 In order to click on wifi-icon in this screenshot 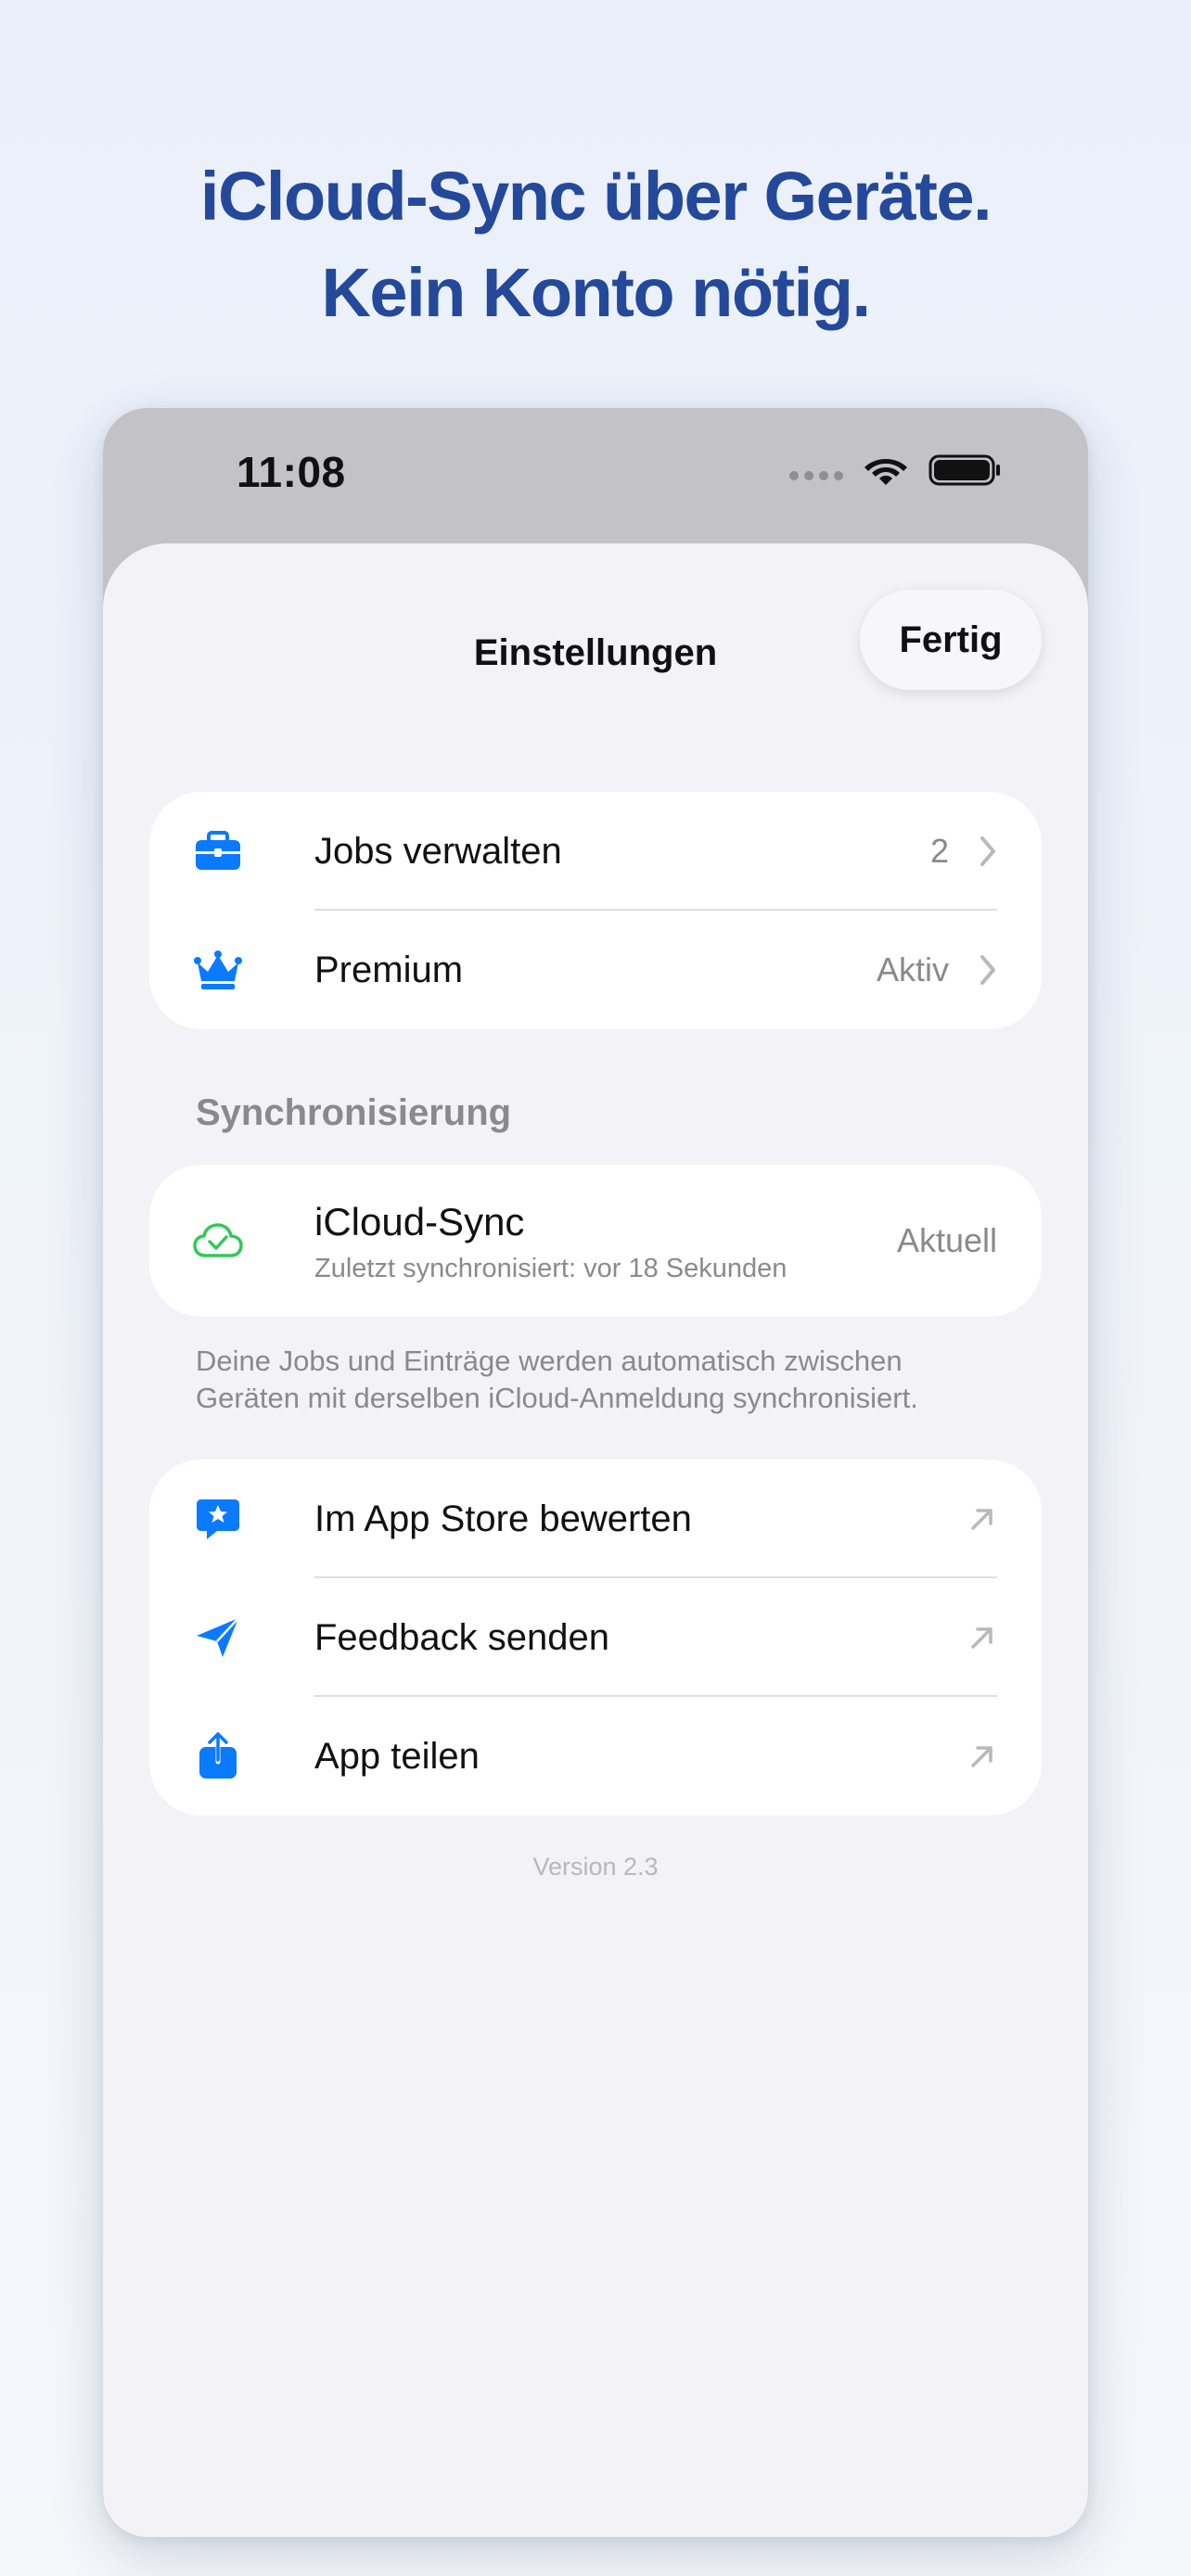, I will do `click(885, 472)`.